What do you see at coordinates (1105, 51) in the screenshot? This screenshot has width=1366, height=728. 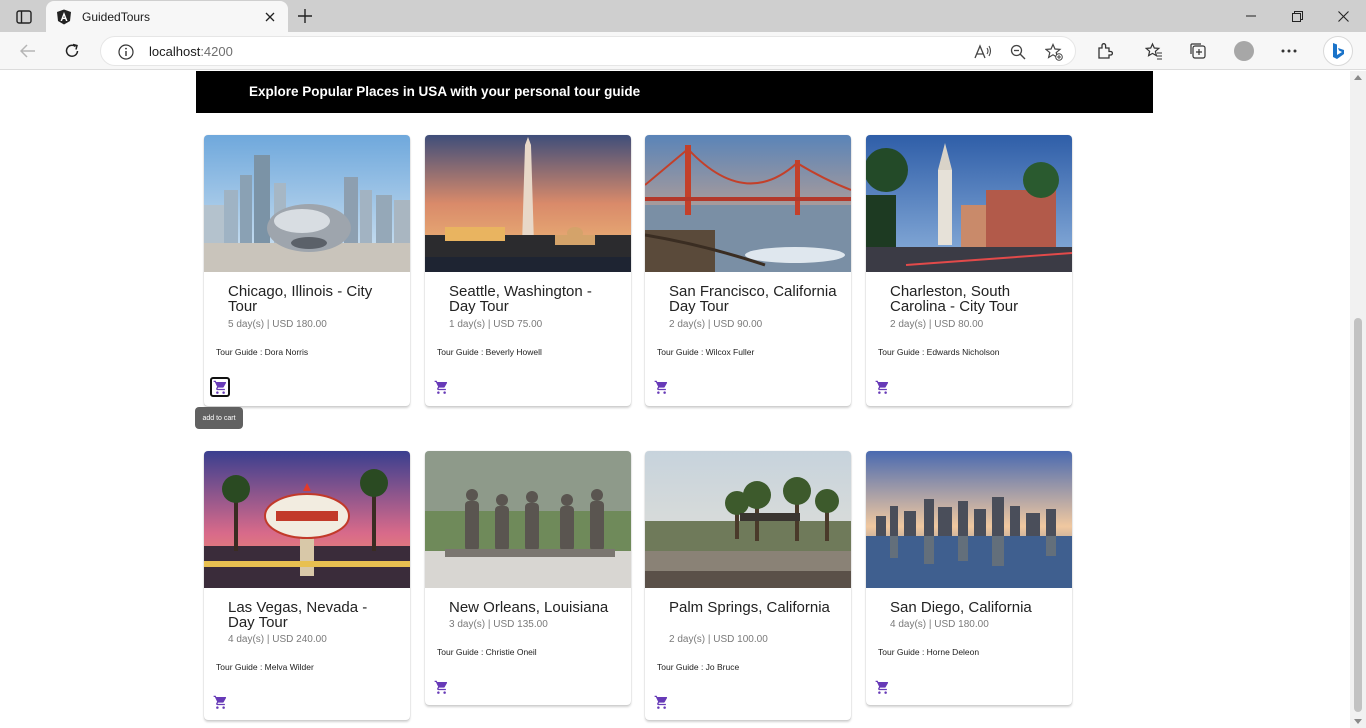 I see `extensions-icon` at bounding box center [1105, 51].